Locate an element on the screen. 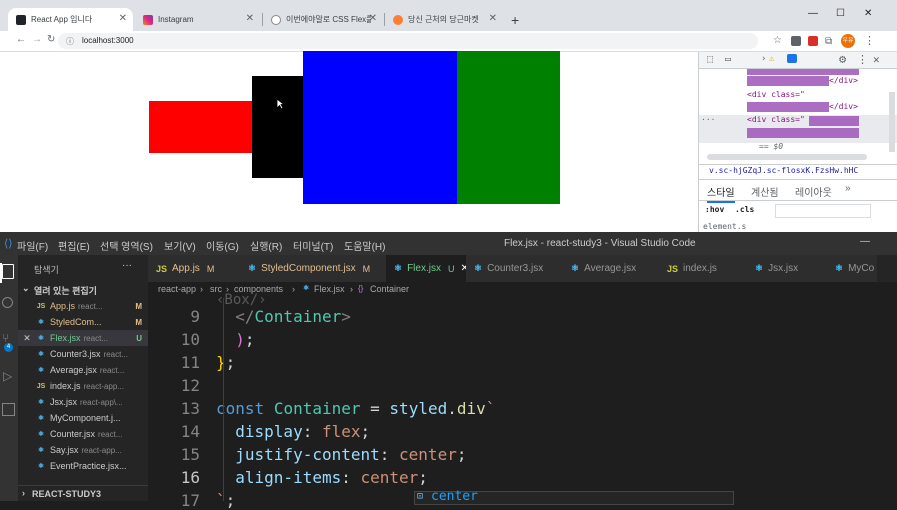 The width and height of the screenshot is (897, 510). dom-line-selected: ··· <div class=" is located at coordinates (798, 129).